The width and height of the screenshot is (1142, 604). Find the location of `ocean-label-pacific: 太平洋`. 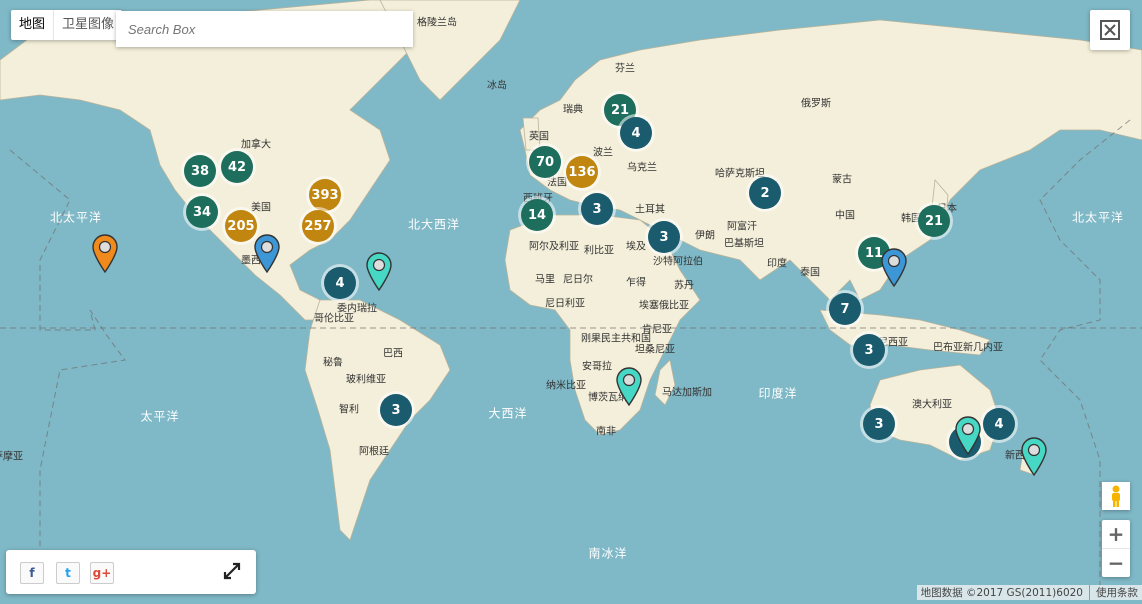

ocean-label-pacific: 太平洋 is located at coordinates (160, 416).